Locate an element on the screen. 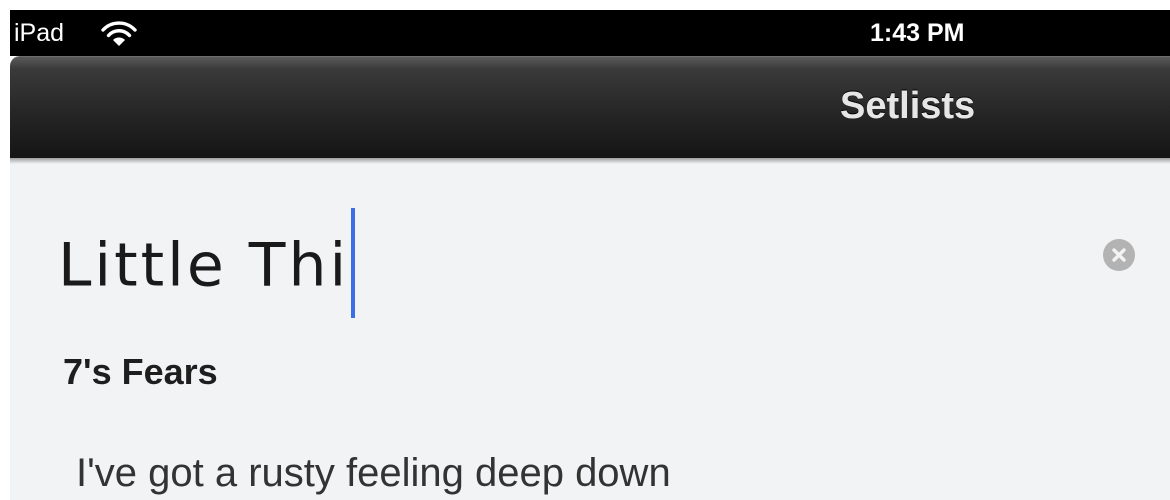 The width and height of the screenshot is (1170, 500). title-input-text: Little Thi is located at coordinates (204, 265).